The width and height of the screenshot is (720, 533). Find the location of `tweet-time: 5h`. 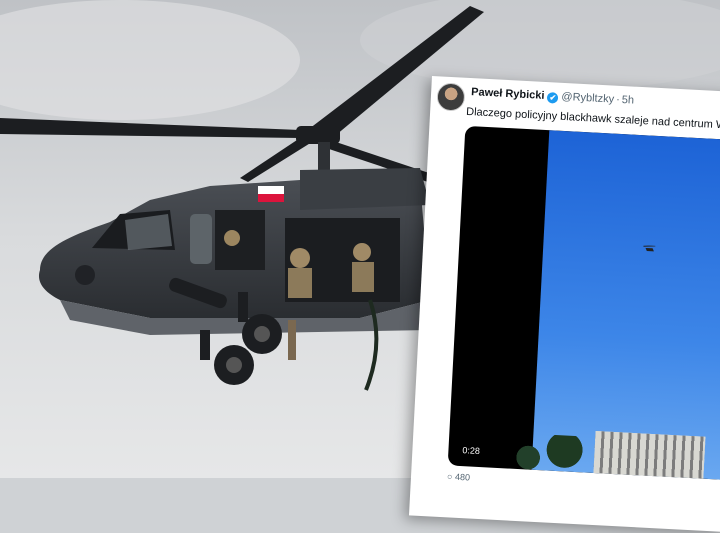

tweet-time: 5h is located at coordinates (627, 100).